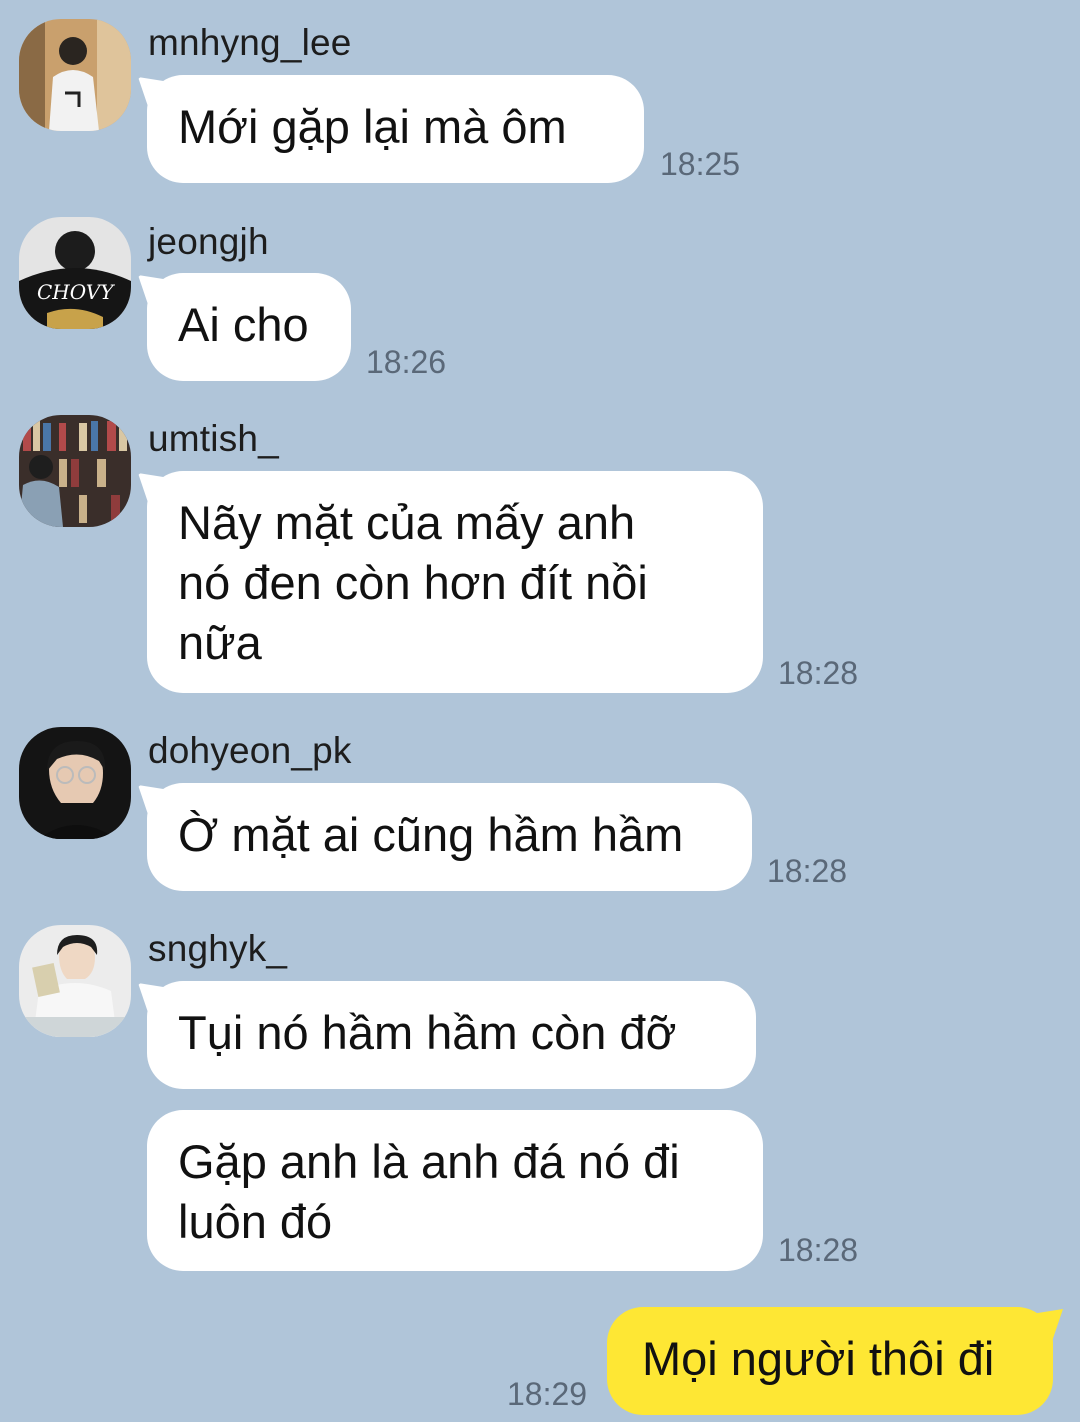 Image resolution: width=1080 pixels, height=1422 pixels. I want to click on message-time: 18:25, so click(700, 164).